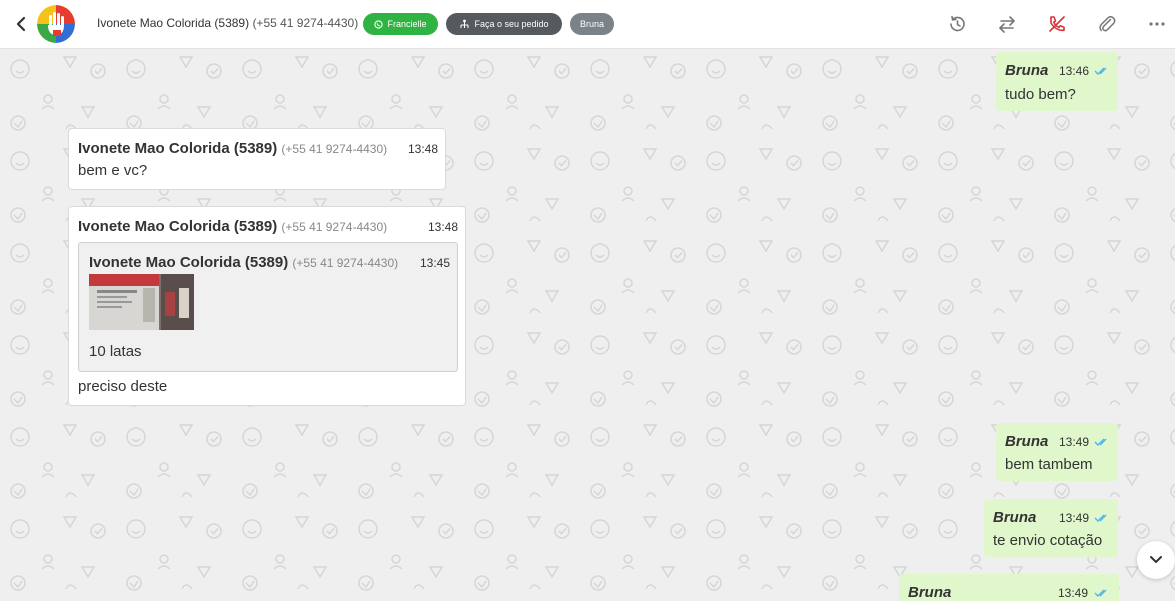 This screenshot has width=1175, height=601. What do you see at coordinates (345, 263) in the screenshot?
I see `quoted-sender-phone: (+55 41 9274-4430)` at bounding box center [345, 263].